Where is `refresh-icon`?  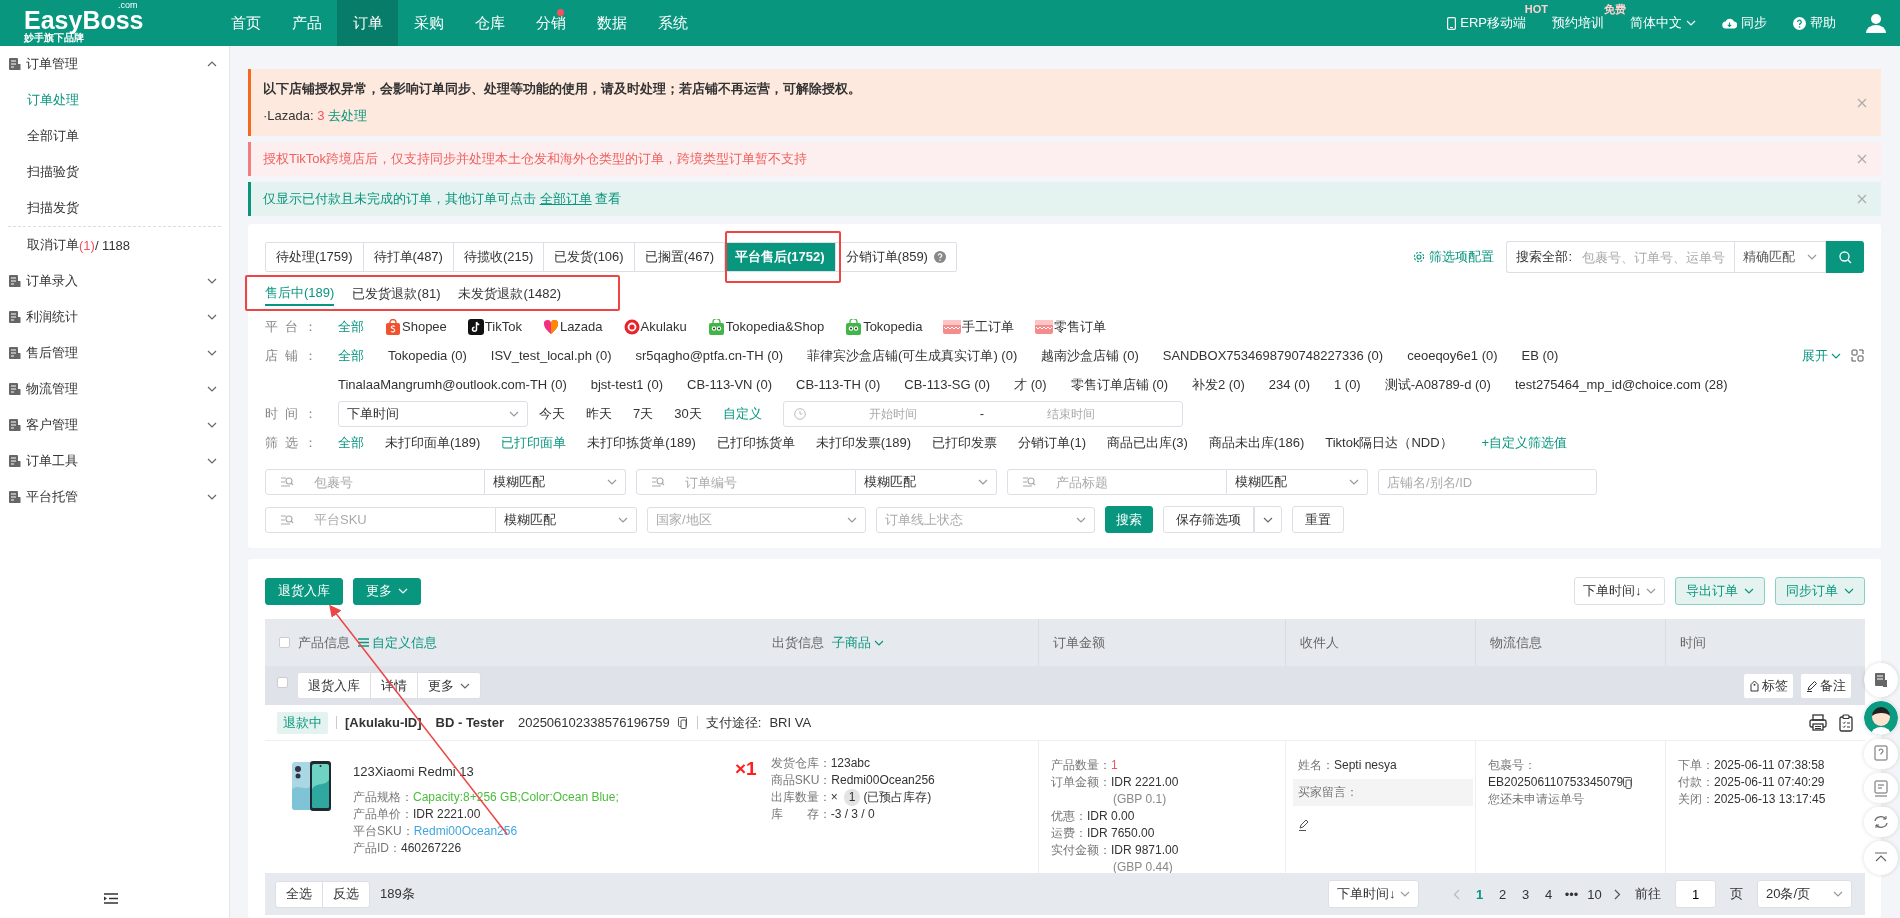 refresh-icon is located at coordinates (1881, 822).